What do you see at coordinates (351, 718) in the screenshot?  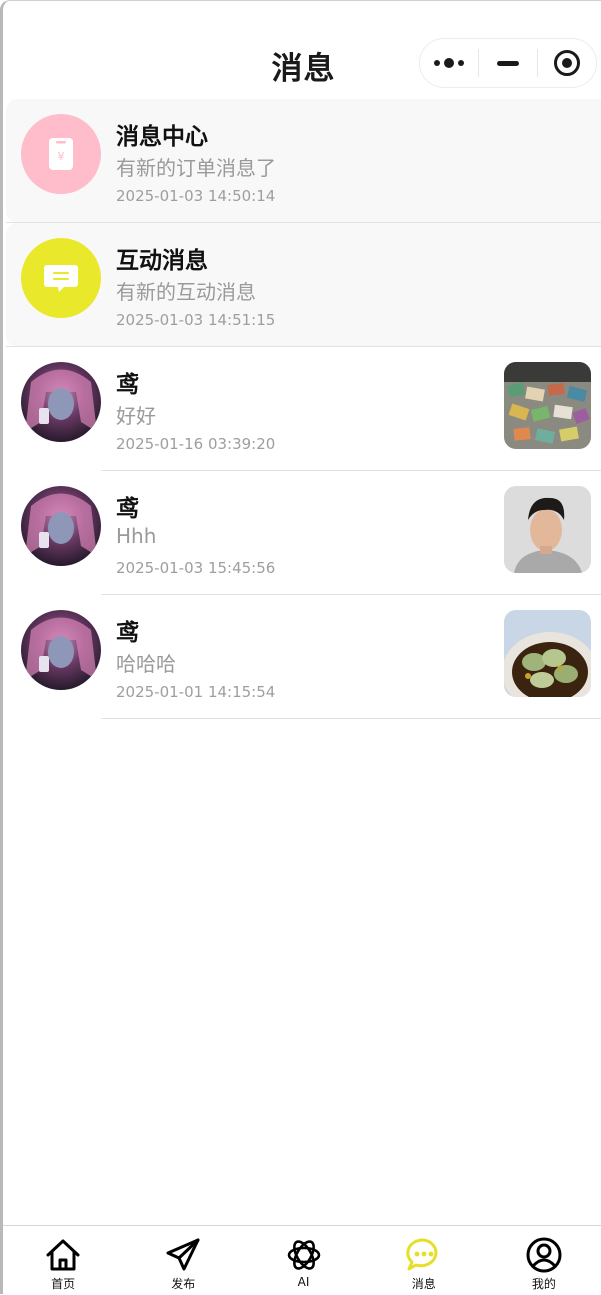 I see `divider` at bounding box center [351, 718].